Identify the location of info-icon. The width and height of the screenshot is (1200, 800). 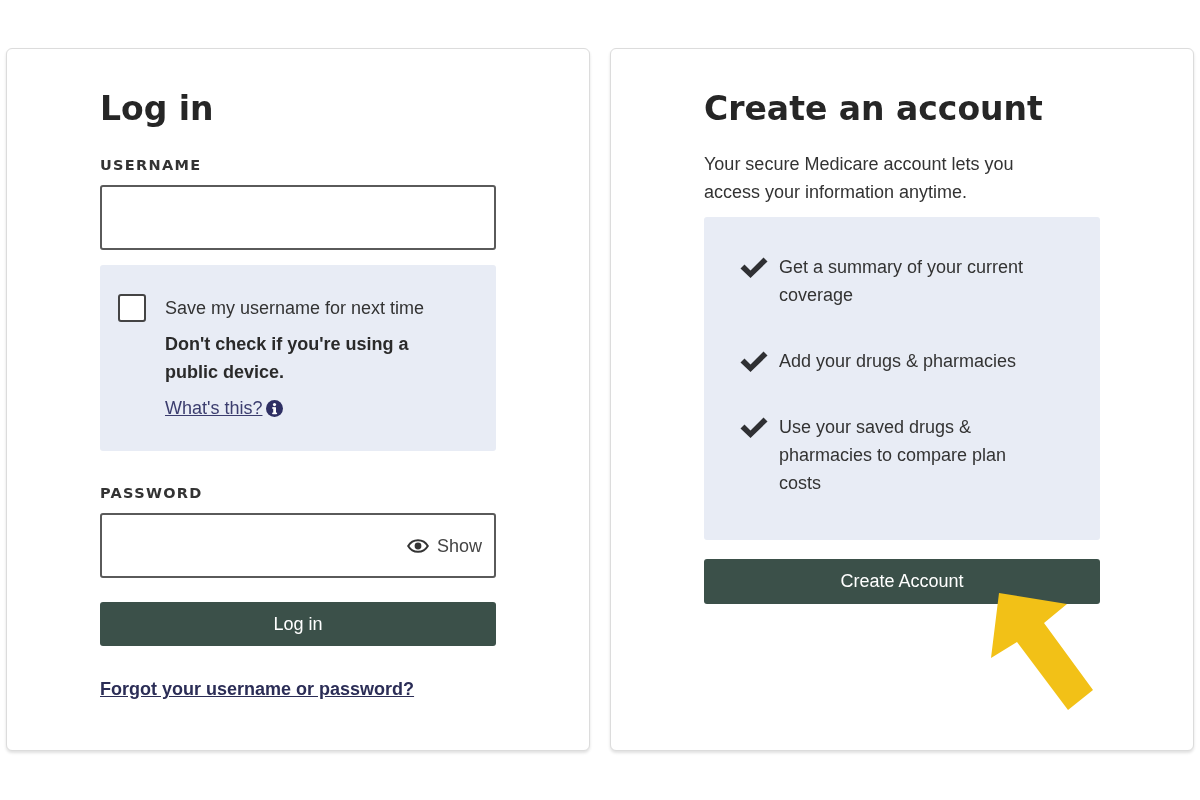
(275, 408).